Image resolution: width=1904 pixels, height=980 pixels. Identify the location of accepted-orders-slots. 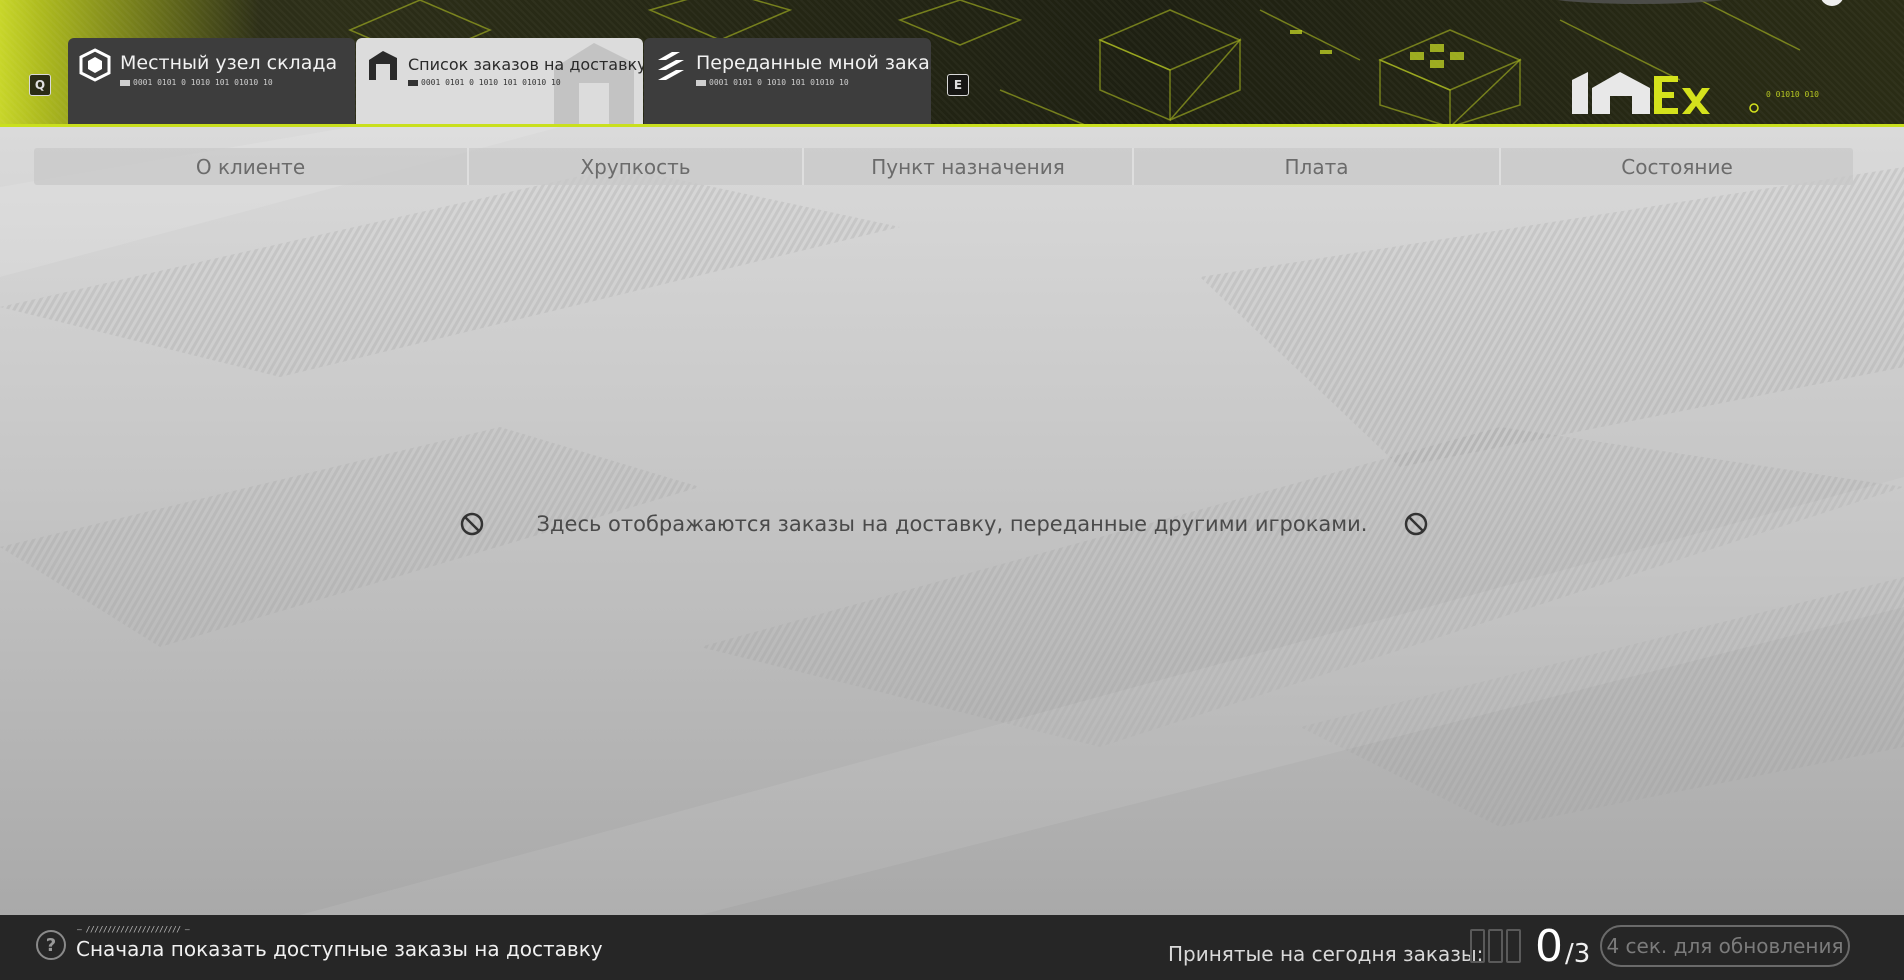
(1495, 946).